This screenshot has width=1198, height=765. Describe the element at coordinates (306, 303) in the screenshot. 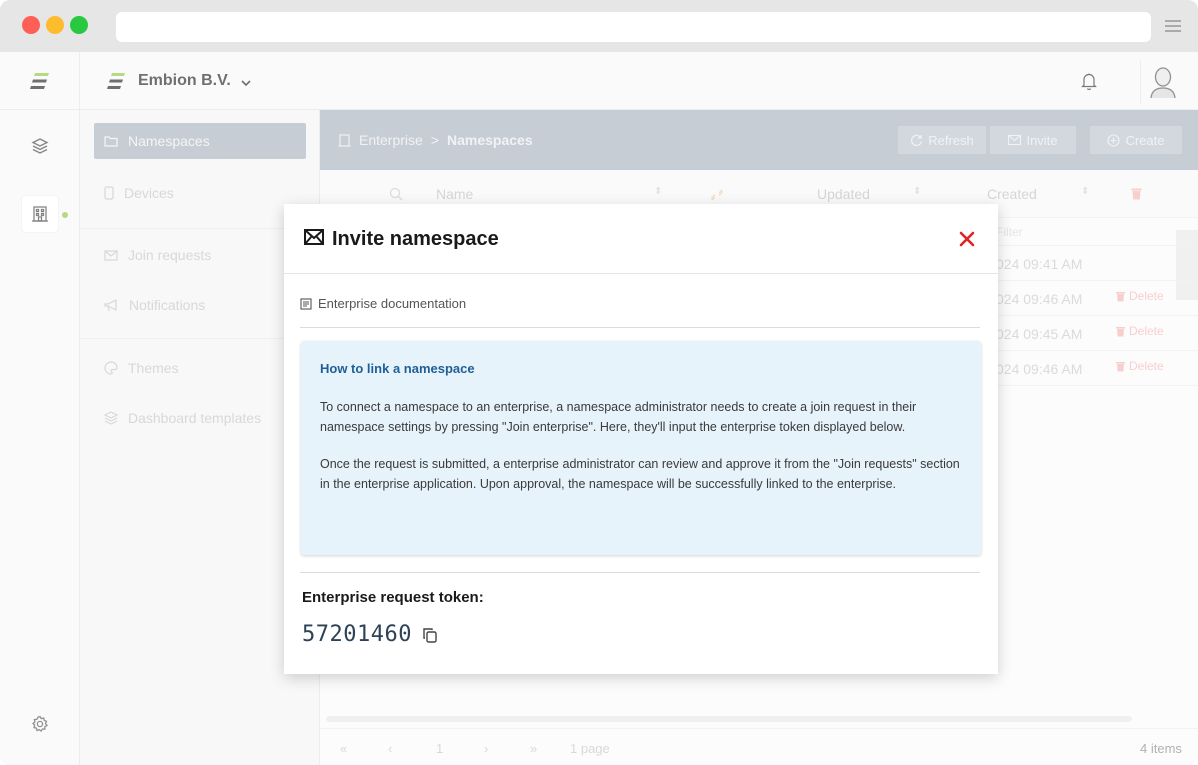

I see `book-icon` at that location.